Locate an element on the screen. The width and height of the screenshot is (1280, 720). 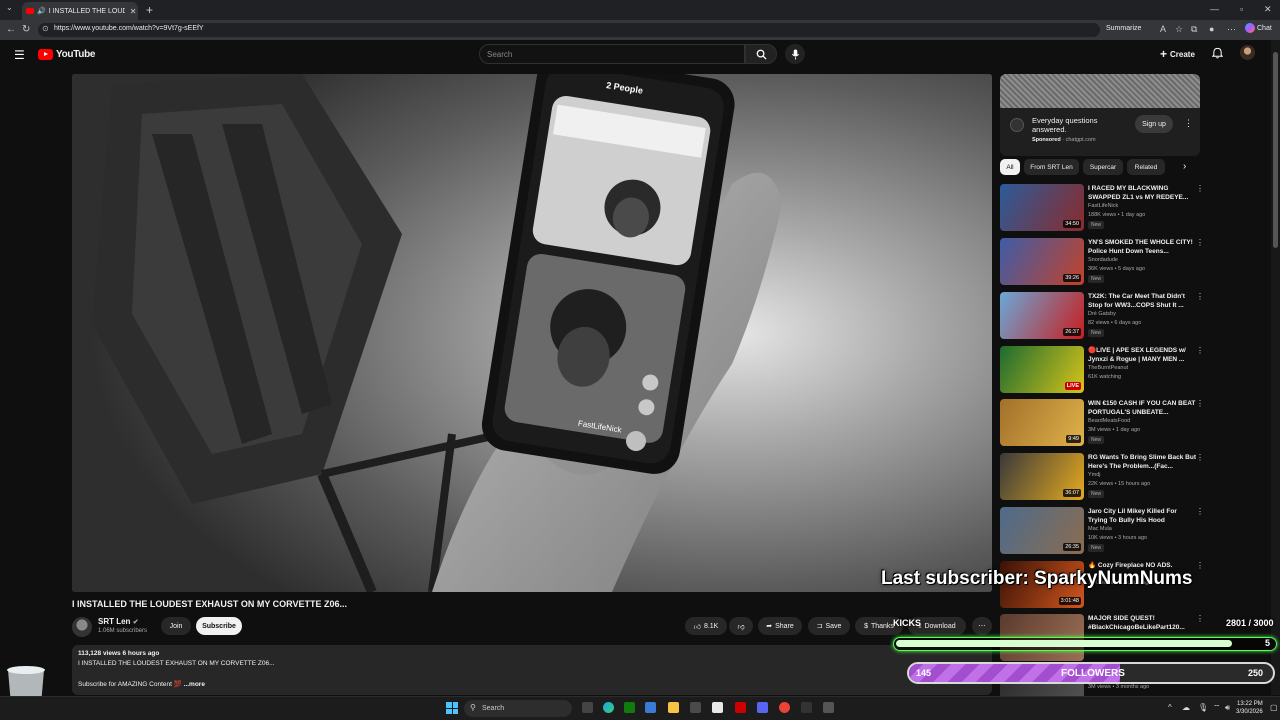
chip-from-srt-len: From SRT Len is located at coordinates (1051, 167).